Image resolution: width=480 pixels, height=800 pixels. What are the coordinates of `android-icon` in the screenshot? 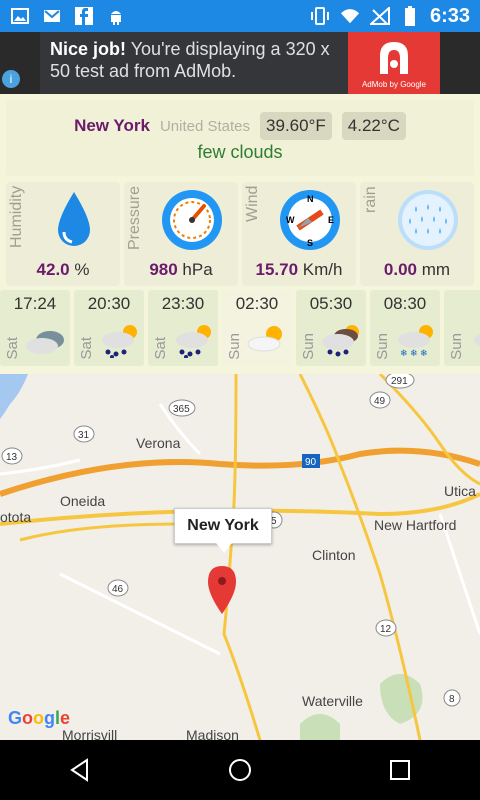 It's located at (116, 16).